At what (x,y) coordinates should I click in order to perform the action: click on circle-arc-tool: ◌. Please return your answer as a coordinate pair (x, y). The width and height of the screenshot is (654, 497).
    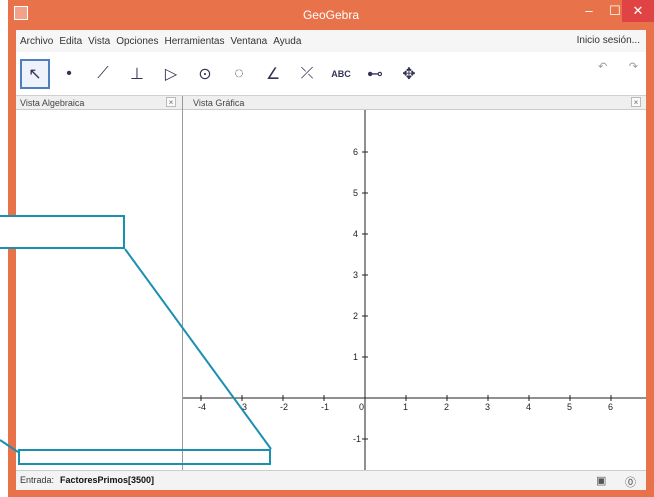
    Looking at the image, I should click on (239, 74).